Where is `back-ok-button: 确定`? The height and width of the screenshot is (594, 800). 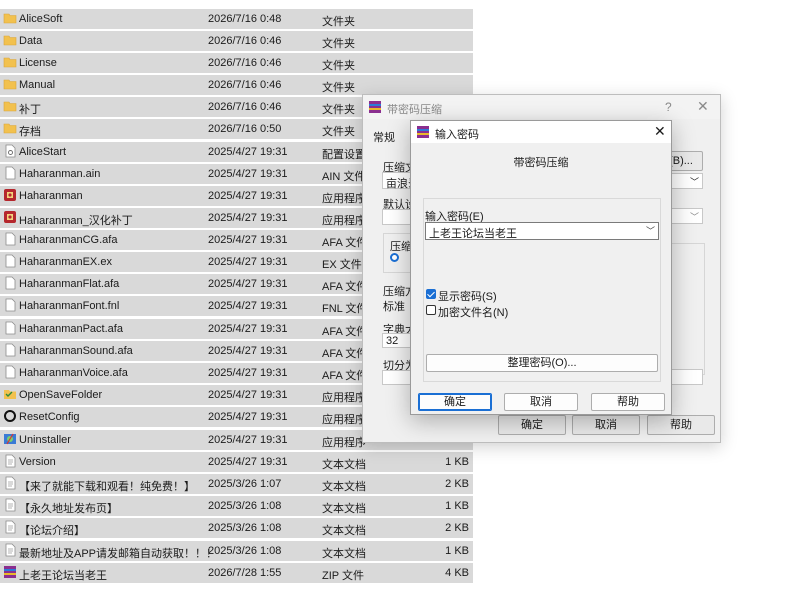 back-ok-button: 确定 is located at coordinates (532, 425).